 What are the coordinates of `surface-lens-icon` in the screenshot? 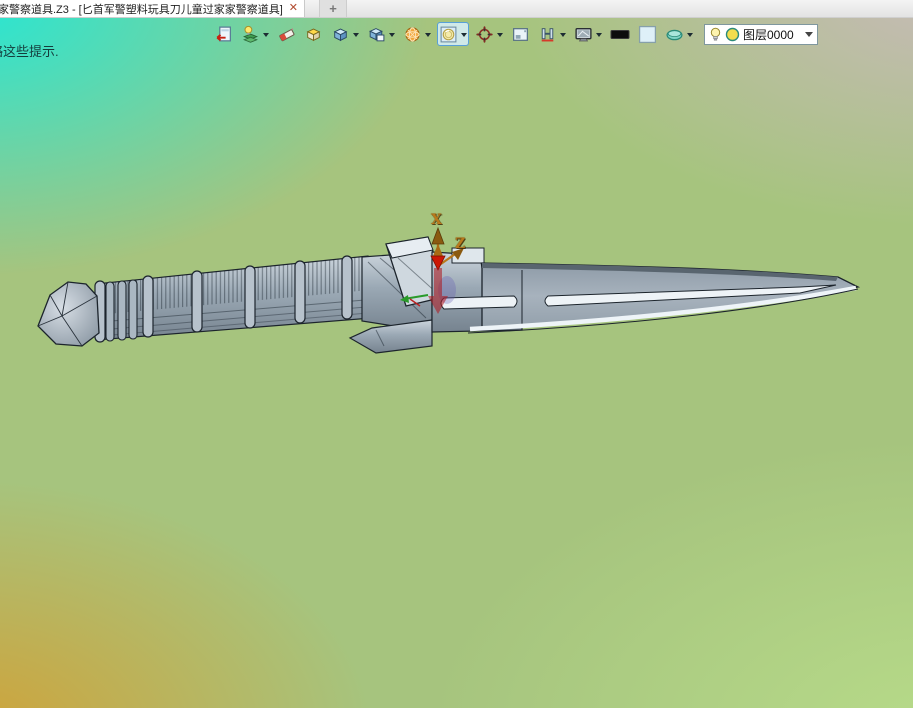 It's located at (679, 34).